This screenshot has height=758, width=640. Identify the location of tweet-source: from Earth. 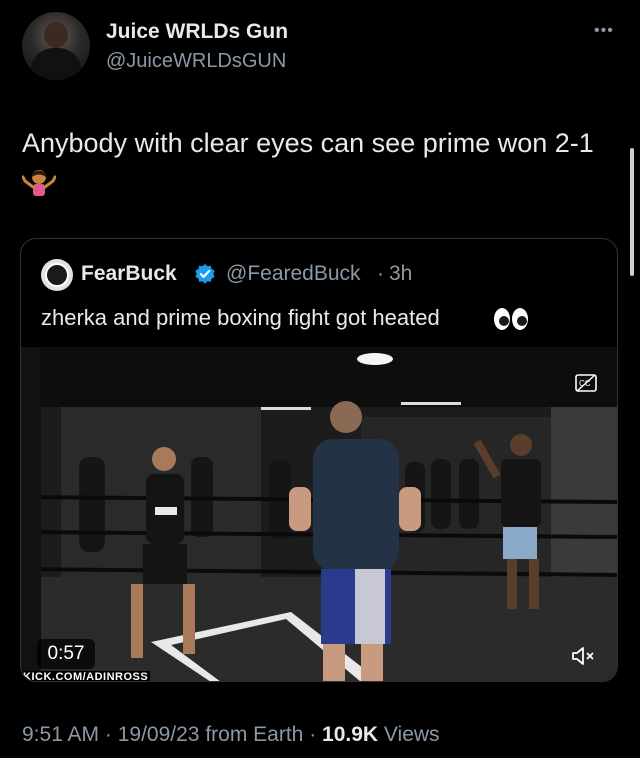
(251, 734).